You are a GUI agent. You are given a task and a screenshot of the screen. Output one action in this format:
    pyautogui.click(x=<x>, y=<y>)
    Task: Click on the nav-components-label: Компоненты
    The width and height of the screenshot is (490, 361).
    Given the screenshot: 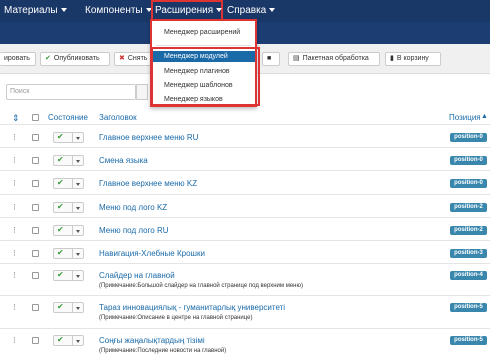 What is the action you would take?
    pyautogui.click(x=114, y=10)
    